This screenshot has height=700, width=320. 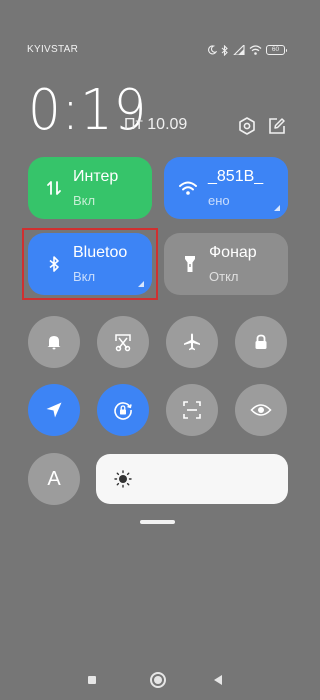 What do you see at coordinates (224, 276) in the screenshot?
I see `tile-flashlight-status: Откл` at bounding box center [224, 276].